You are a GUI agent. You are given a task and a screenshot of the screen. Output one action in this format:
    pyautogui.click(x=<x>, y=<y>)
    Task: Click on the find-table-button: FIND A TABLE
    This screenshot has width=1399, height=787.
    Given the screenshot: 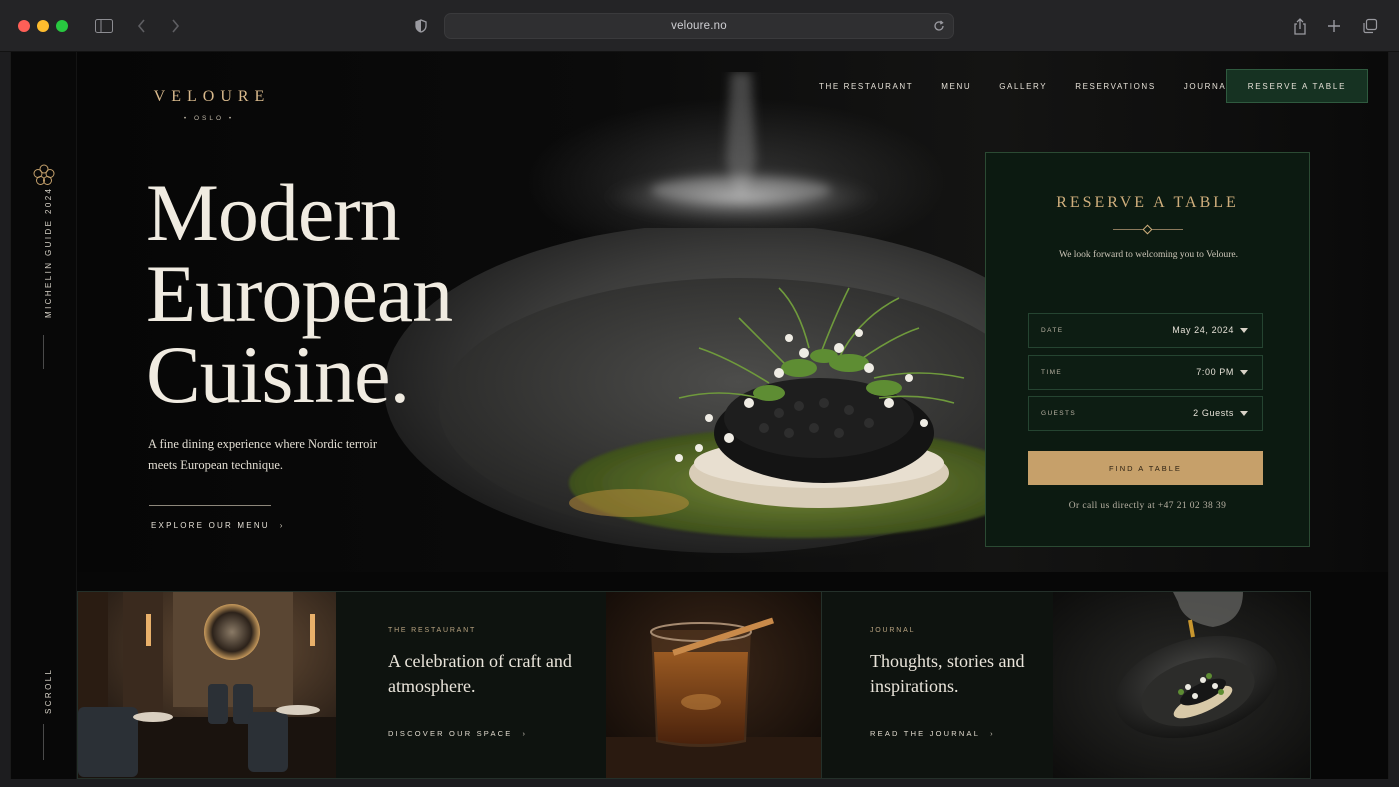 What is the action you would take?
    pyautogui.click(x=1145, y=468)
    